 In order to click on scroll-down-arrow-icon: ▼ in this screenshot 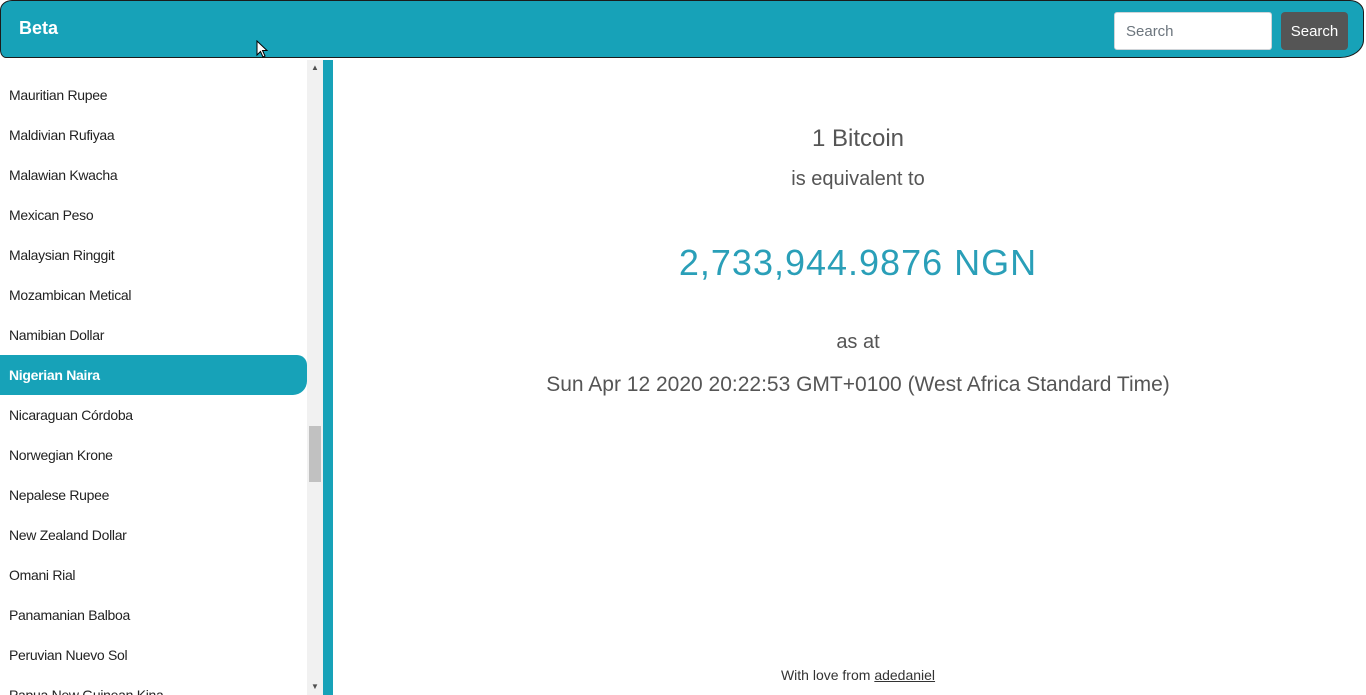, I will do `click(315, 687)`.